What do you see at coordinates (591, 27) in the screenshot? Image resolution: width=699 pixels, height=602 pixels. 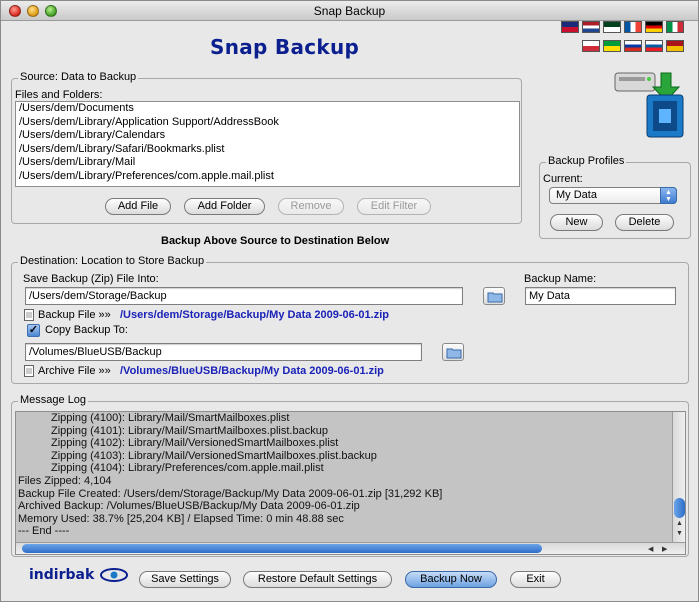 I see `flag-nl-icon` at bounding box center [591, 27].